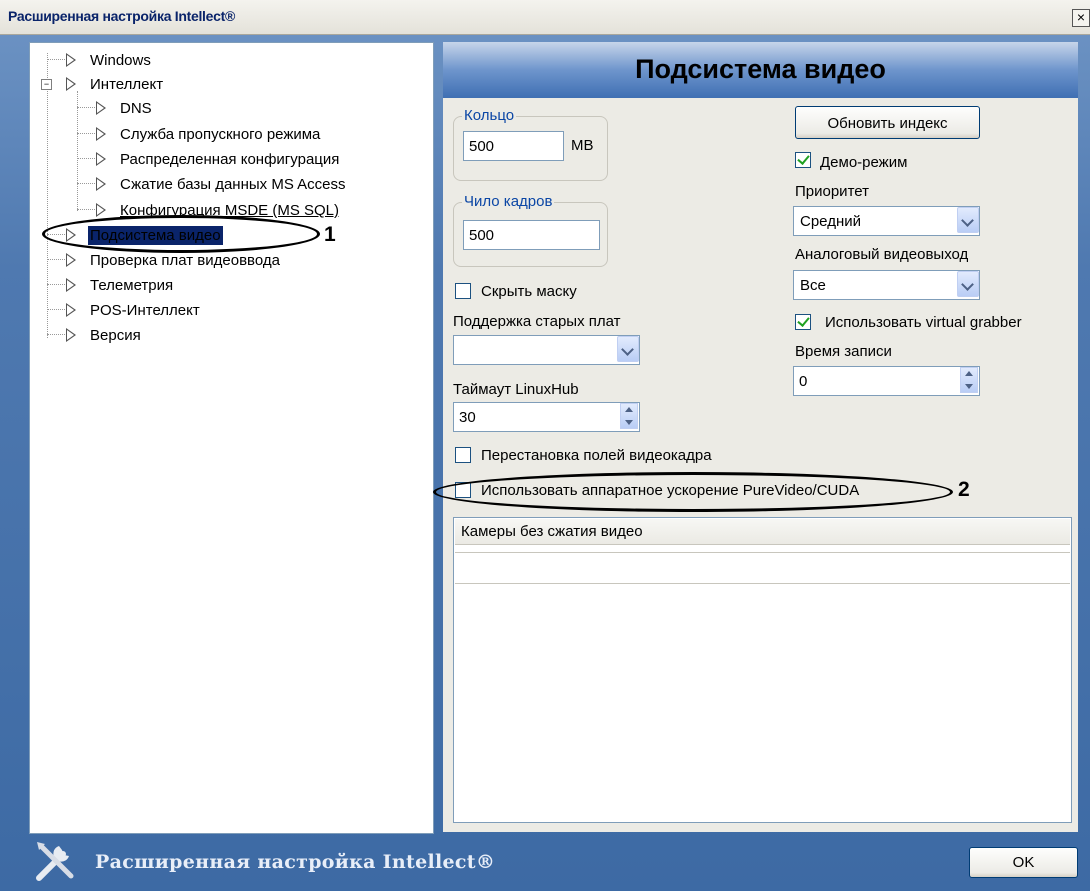  I want to click on ring-group: Кольцо 500 MB, so click(530, 144).